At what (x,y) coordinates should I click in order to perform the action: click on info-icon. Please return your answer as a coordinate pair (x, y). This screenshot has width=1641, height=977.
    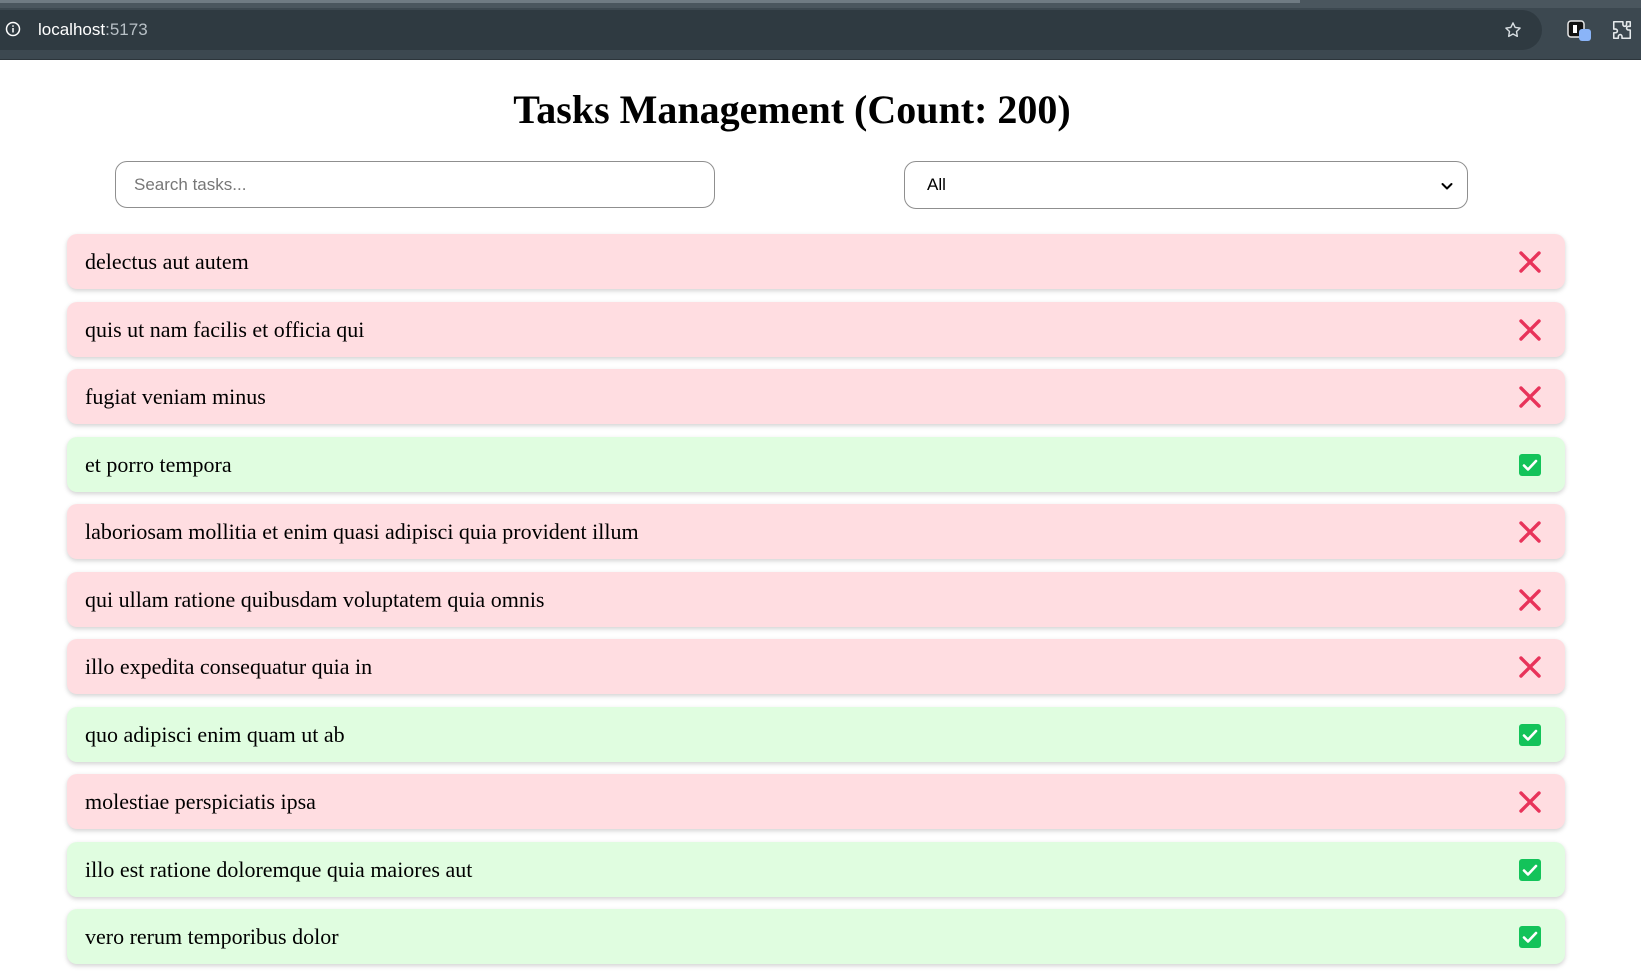
    Looking at the image, I should click on (13, 29).